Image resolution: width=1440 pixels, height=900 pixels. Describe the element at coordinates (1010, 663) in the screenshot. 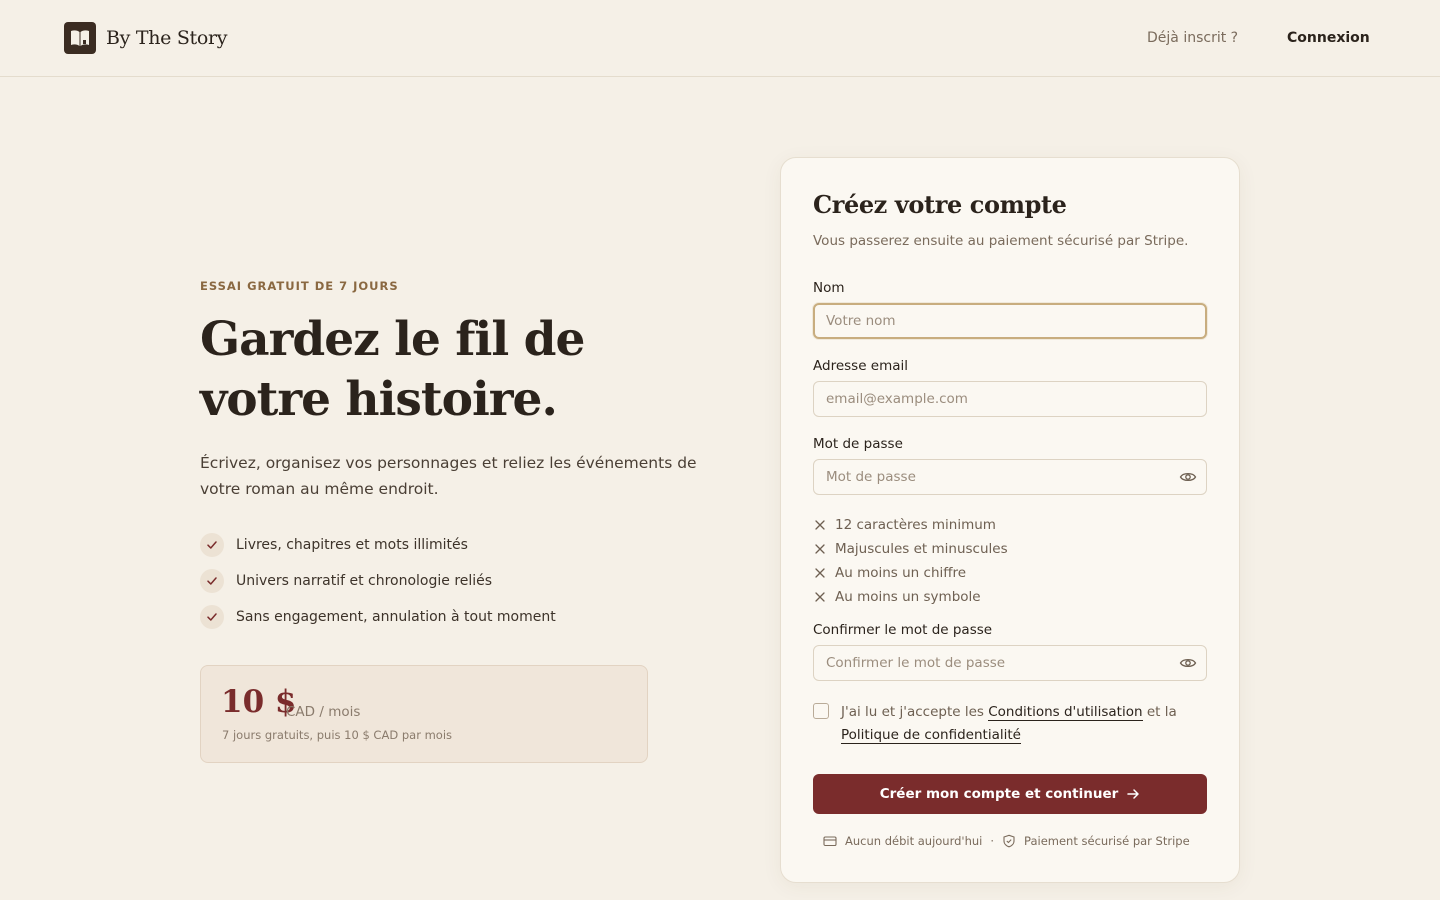

I see `confirm-password-input` at that location.